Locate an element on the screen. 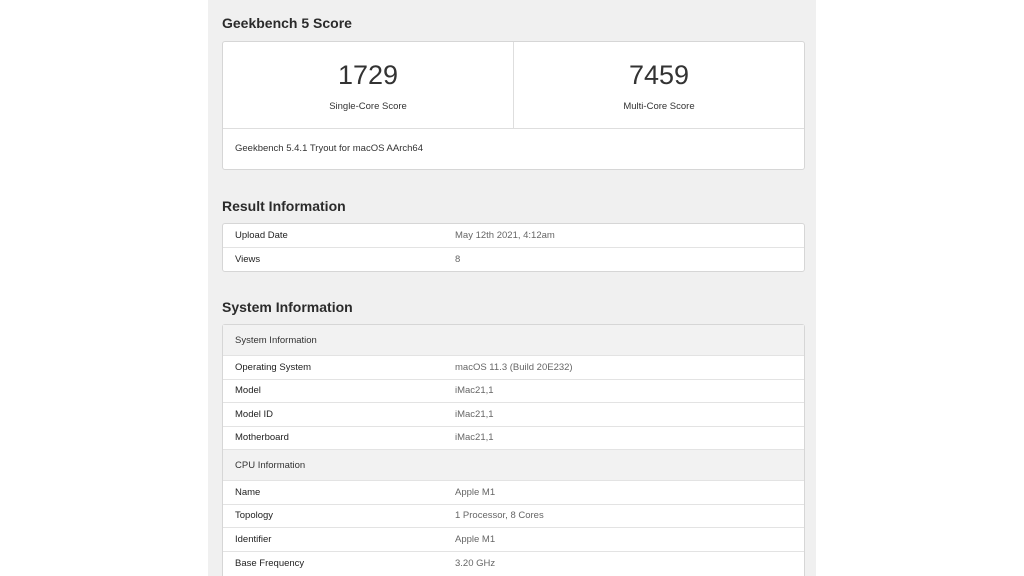  table-row: Name Apple M1 is located at coordinates (513, 493).